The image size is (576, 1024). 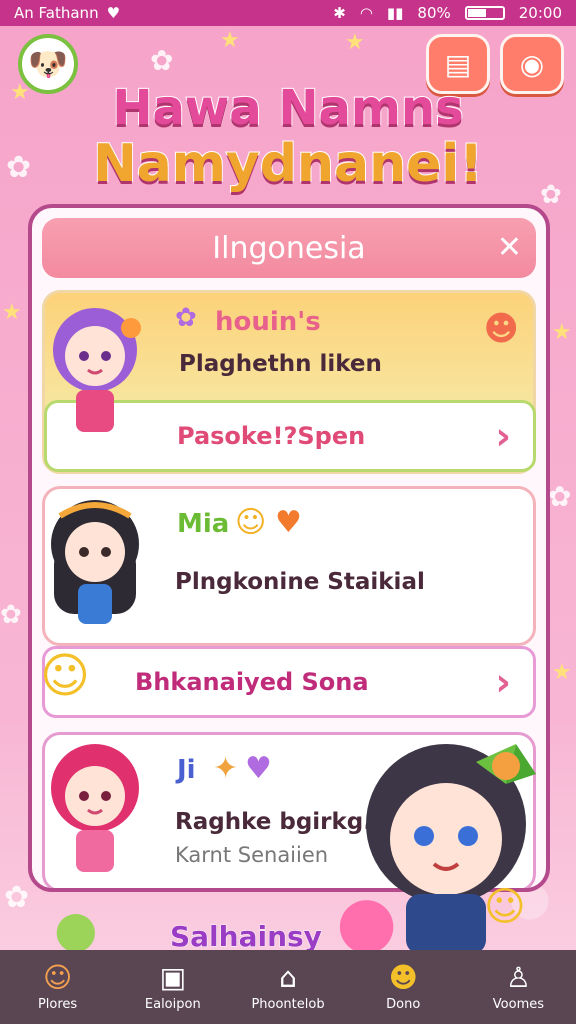 What do you see at coordinates (186, 770) in the screenshot?
I see `character-name: Ji` at bounding box center [186, 770].